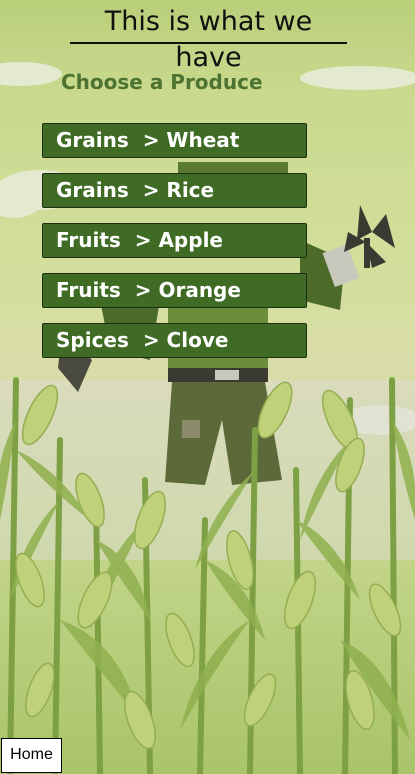 The height and width of the screenshot is (774, 415). I want to click on produce-button-fruits-apple: Fruits > Apple, so click(174, 240).